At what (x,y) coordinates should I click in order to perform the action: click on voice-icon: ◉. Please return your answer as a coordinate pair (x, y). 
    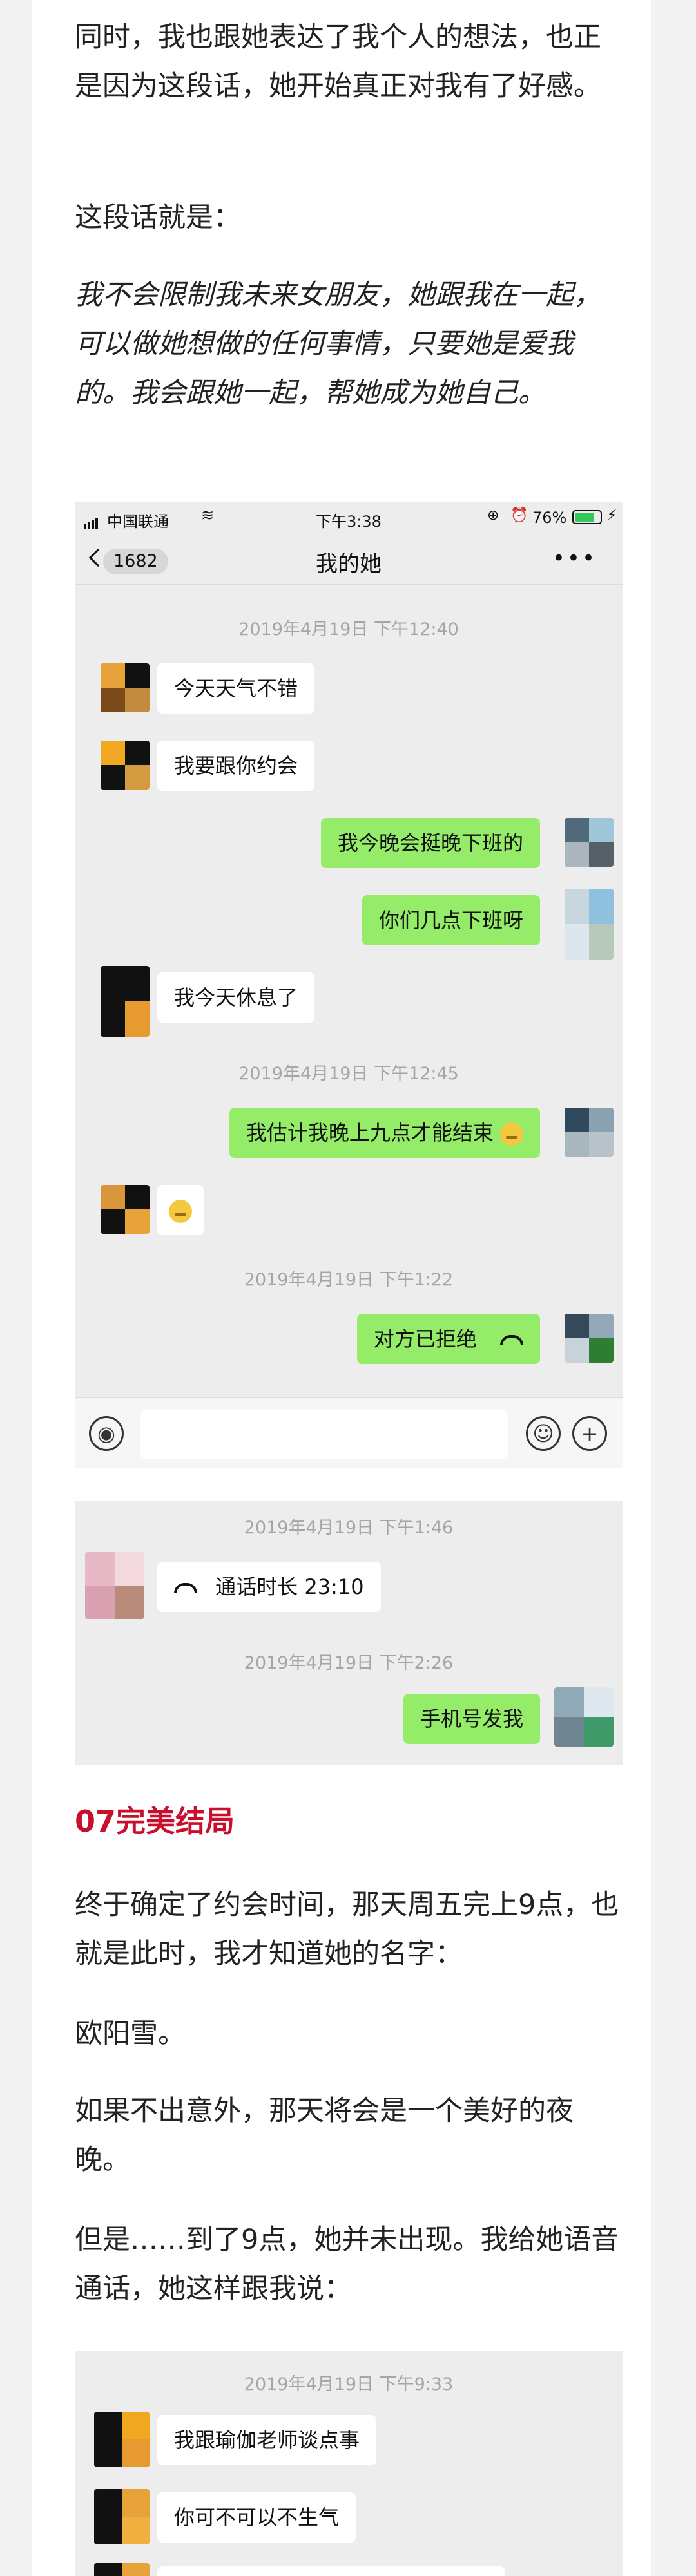
    Looking at the image, I should click on (107, 1434).